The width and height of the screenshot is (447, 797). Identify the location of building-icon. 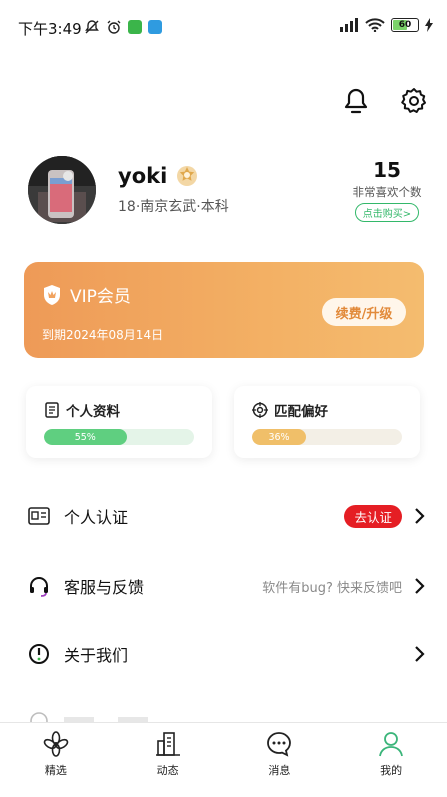
(167, 744).